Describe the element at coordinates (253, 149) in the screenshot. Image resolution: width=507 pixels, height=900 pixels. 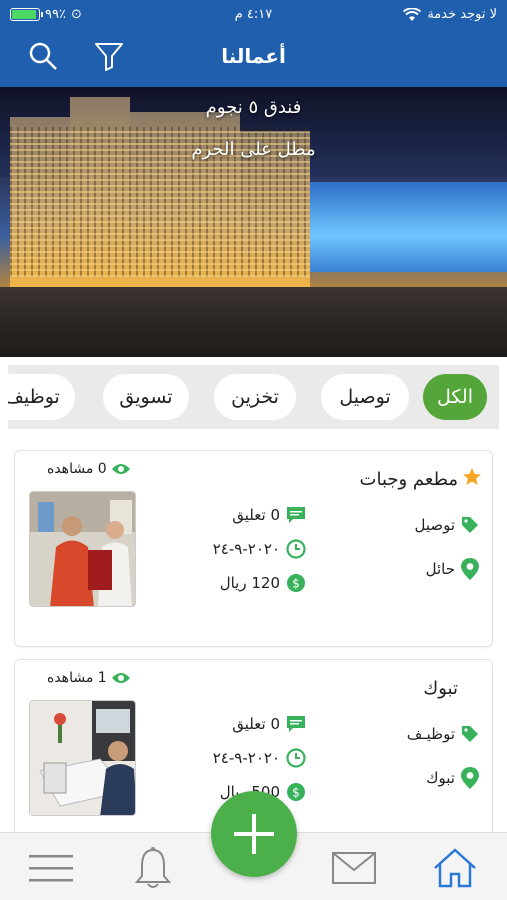
I see `banner-subtitle: مطل على الحرم` at that location.